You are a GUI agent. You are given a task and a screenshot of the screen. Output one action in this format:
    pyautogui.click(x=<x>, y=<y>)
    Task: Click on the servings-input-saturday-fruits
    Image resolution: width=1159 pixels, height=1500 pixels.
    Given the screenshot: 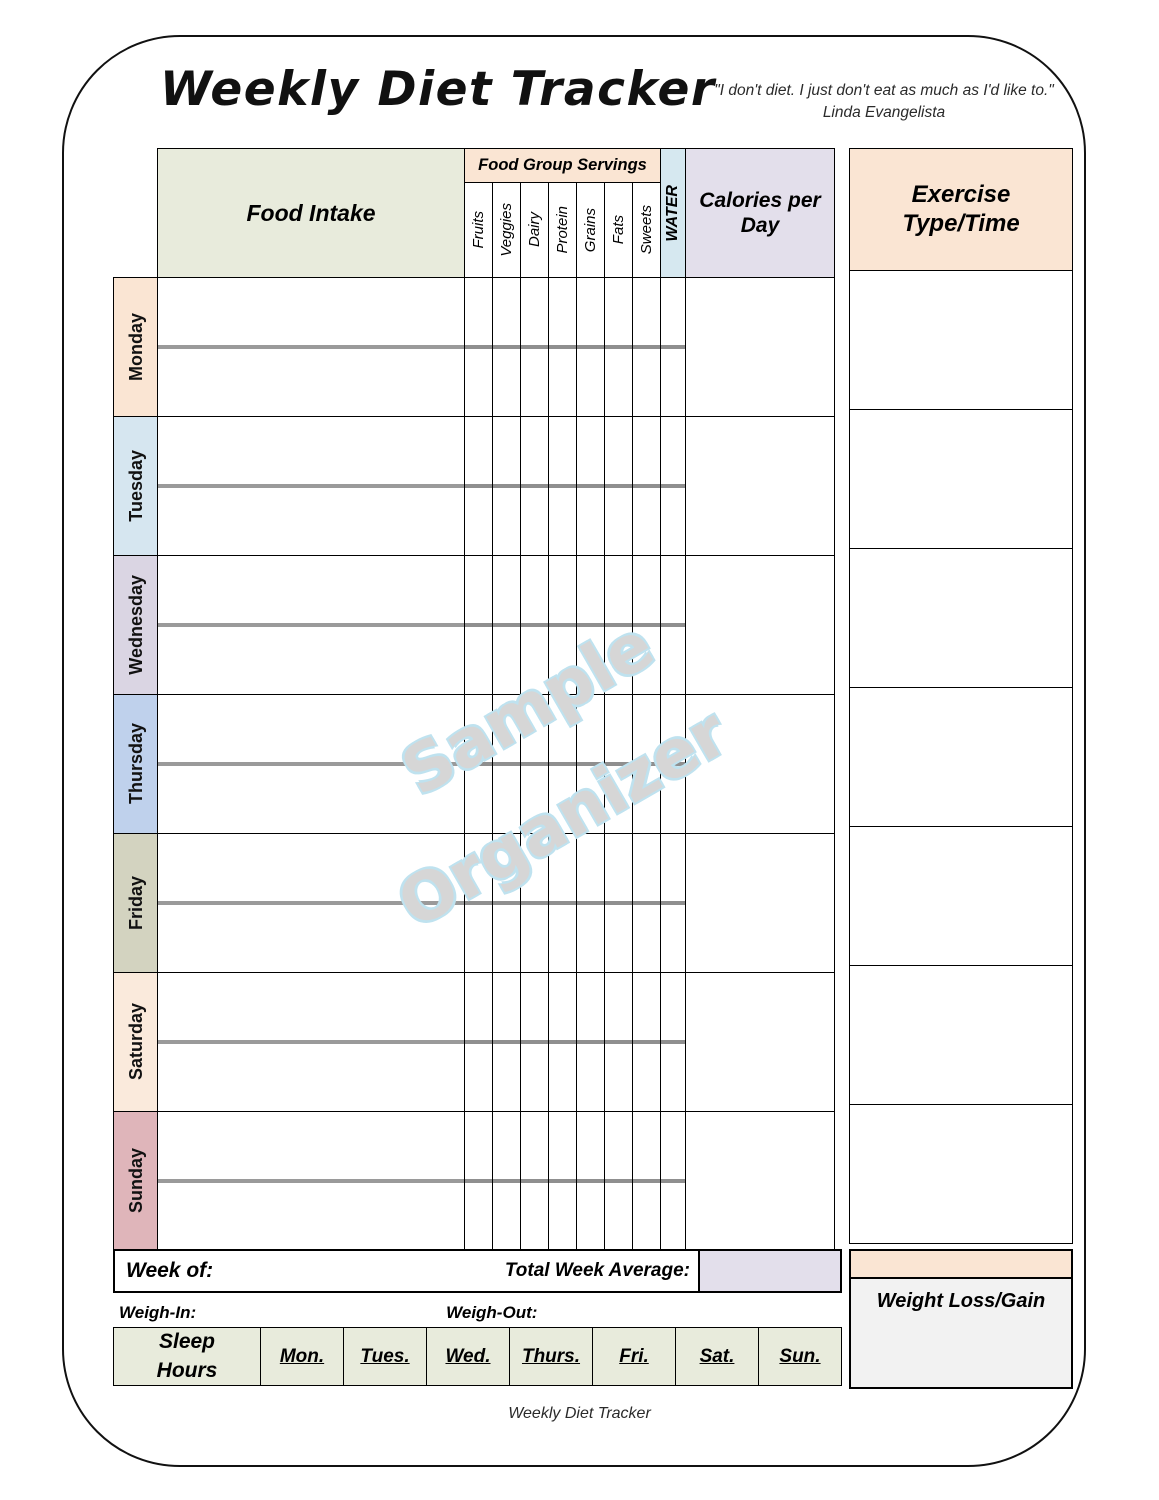 What is the action you would take?
    pyautogui.click(x=478, y=1042)
    